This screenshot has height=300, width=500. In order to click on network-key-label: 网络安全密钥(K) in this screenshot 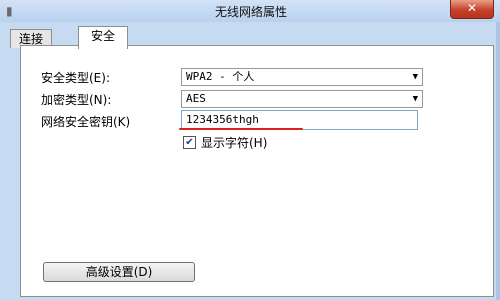, I will do `click(86, 122)`.